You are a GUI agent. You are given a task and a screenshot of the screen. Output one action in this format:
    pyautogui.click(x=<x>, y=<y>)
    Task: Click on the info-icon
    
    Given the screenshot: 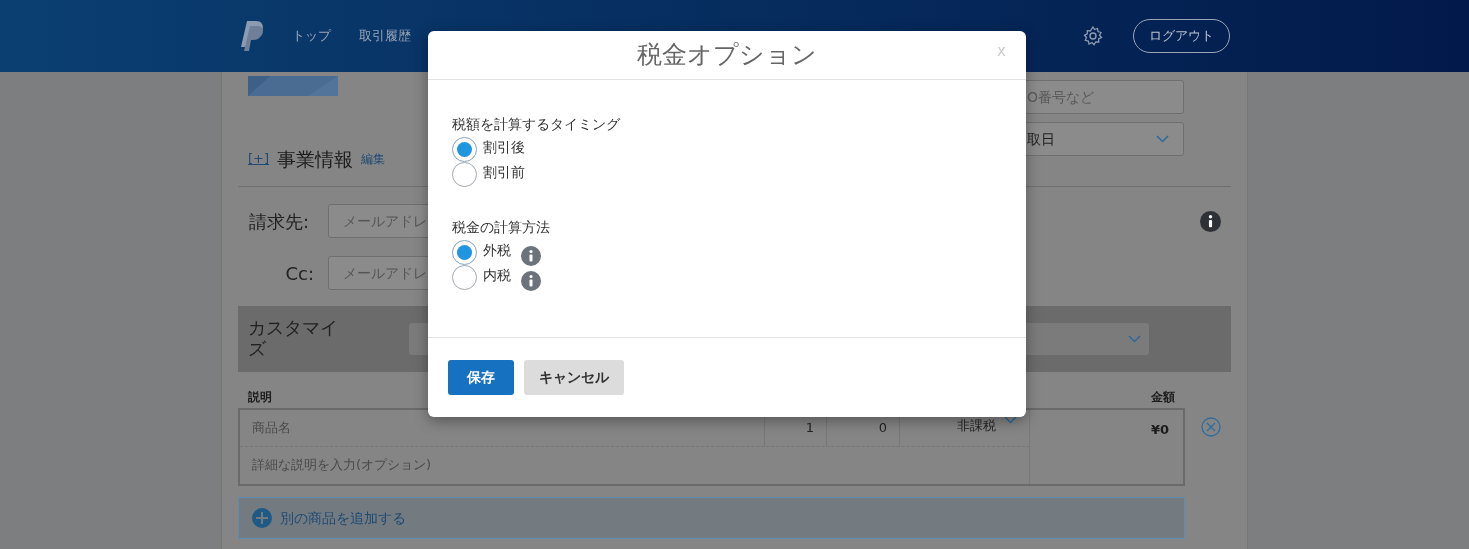 What is the action you would take?
    pyautogui.click(x=1210, y=221)
    